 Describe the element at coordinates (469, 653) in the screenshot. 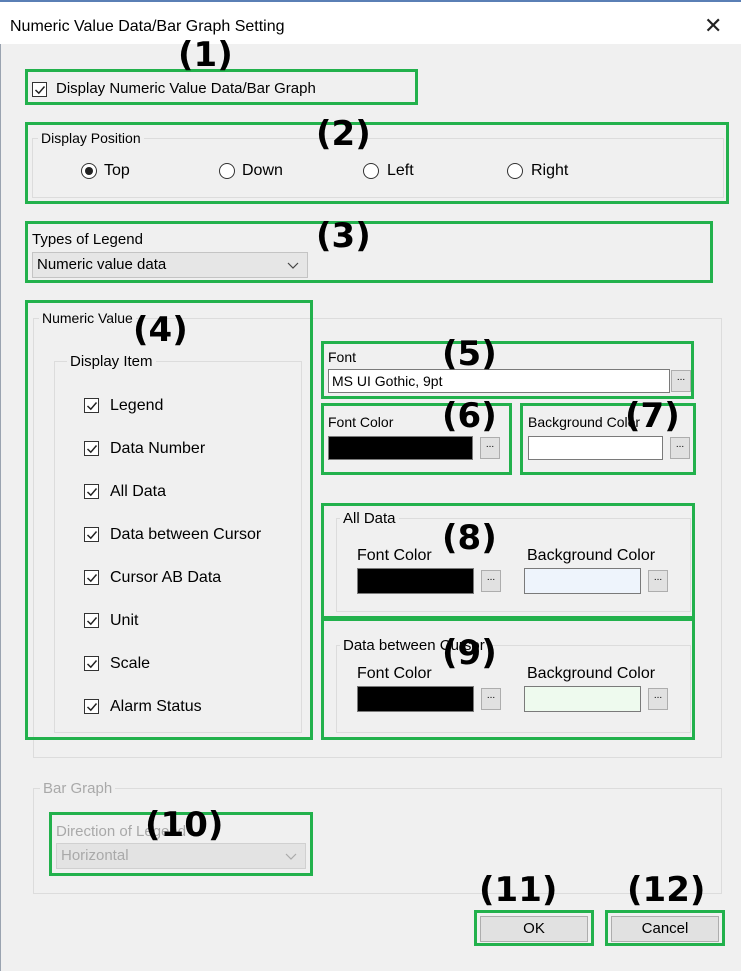

I see `annotation-9: (9)` at that location.